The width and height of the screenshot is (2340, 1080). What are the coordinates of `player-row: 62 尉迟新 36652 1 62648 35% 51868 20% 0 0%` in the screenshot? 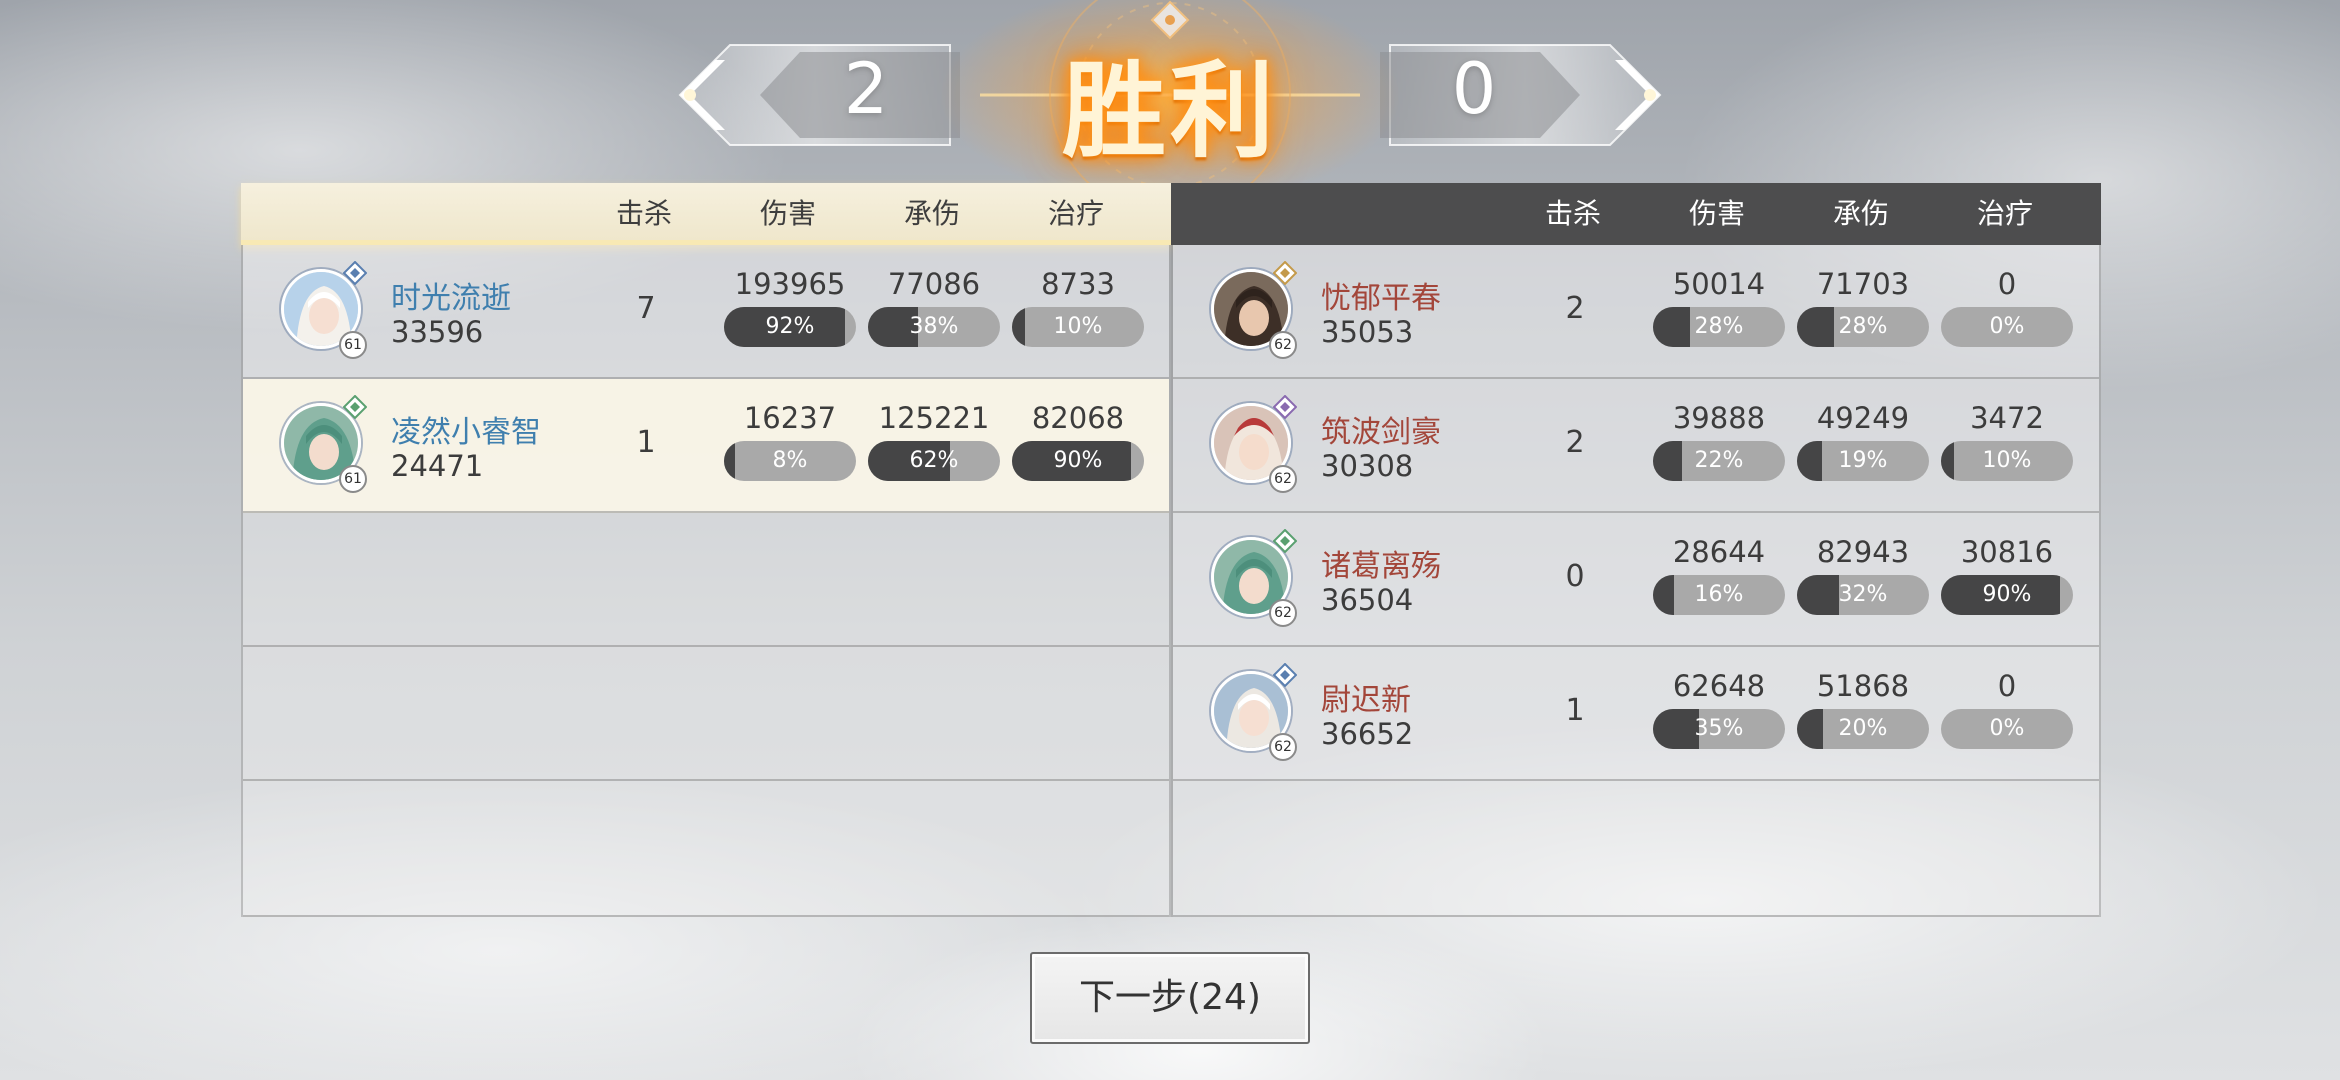 It's located at (1636, 714).